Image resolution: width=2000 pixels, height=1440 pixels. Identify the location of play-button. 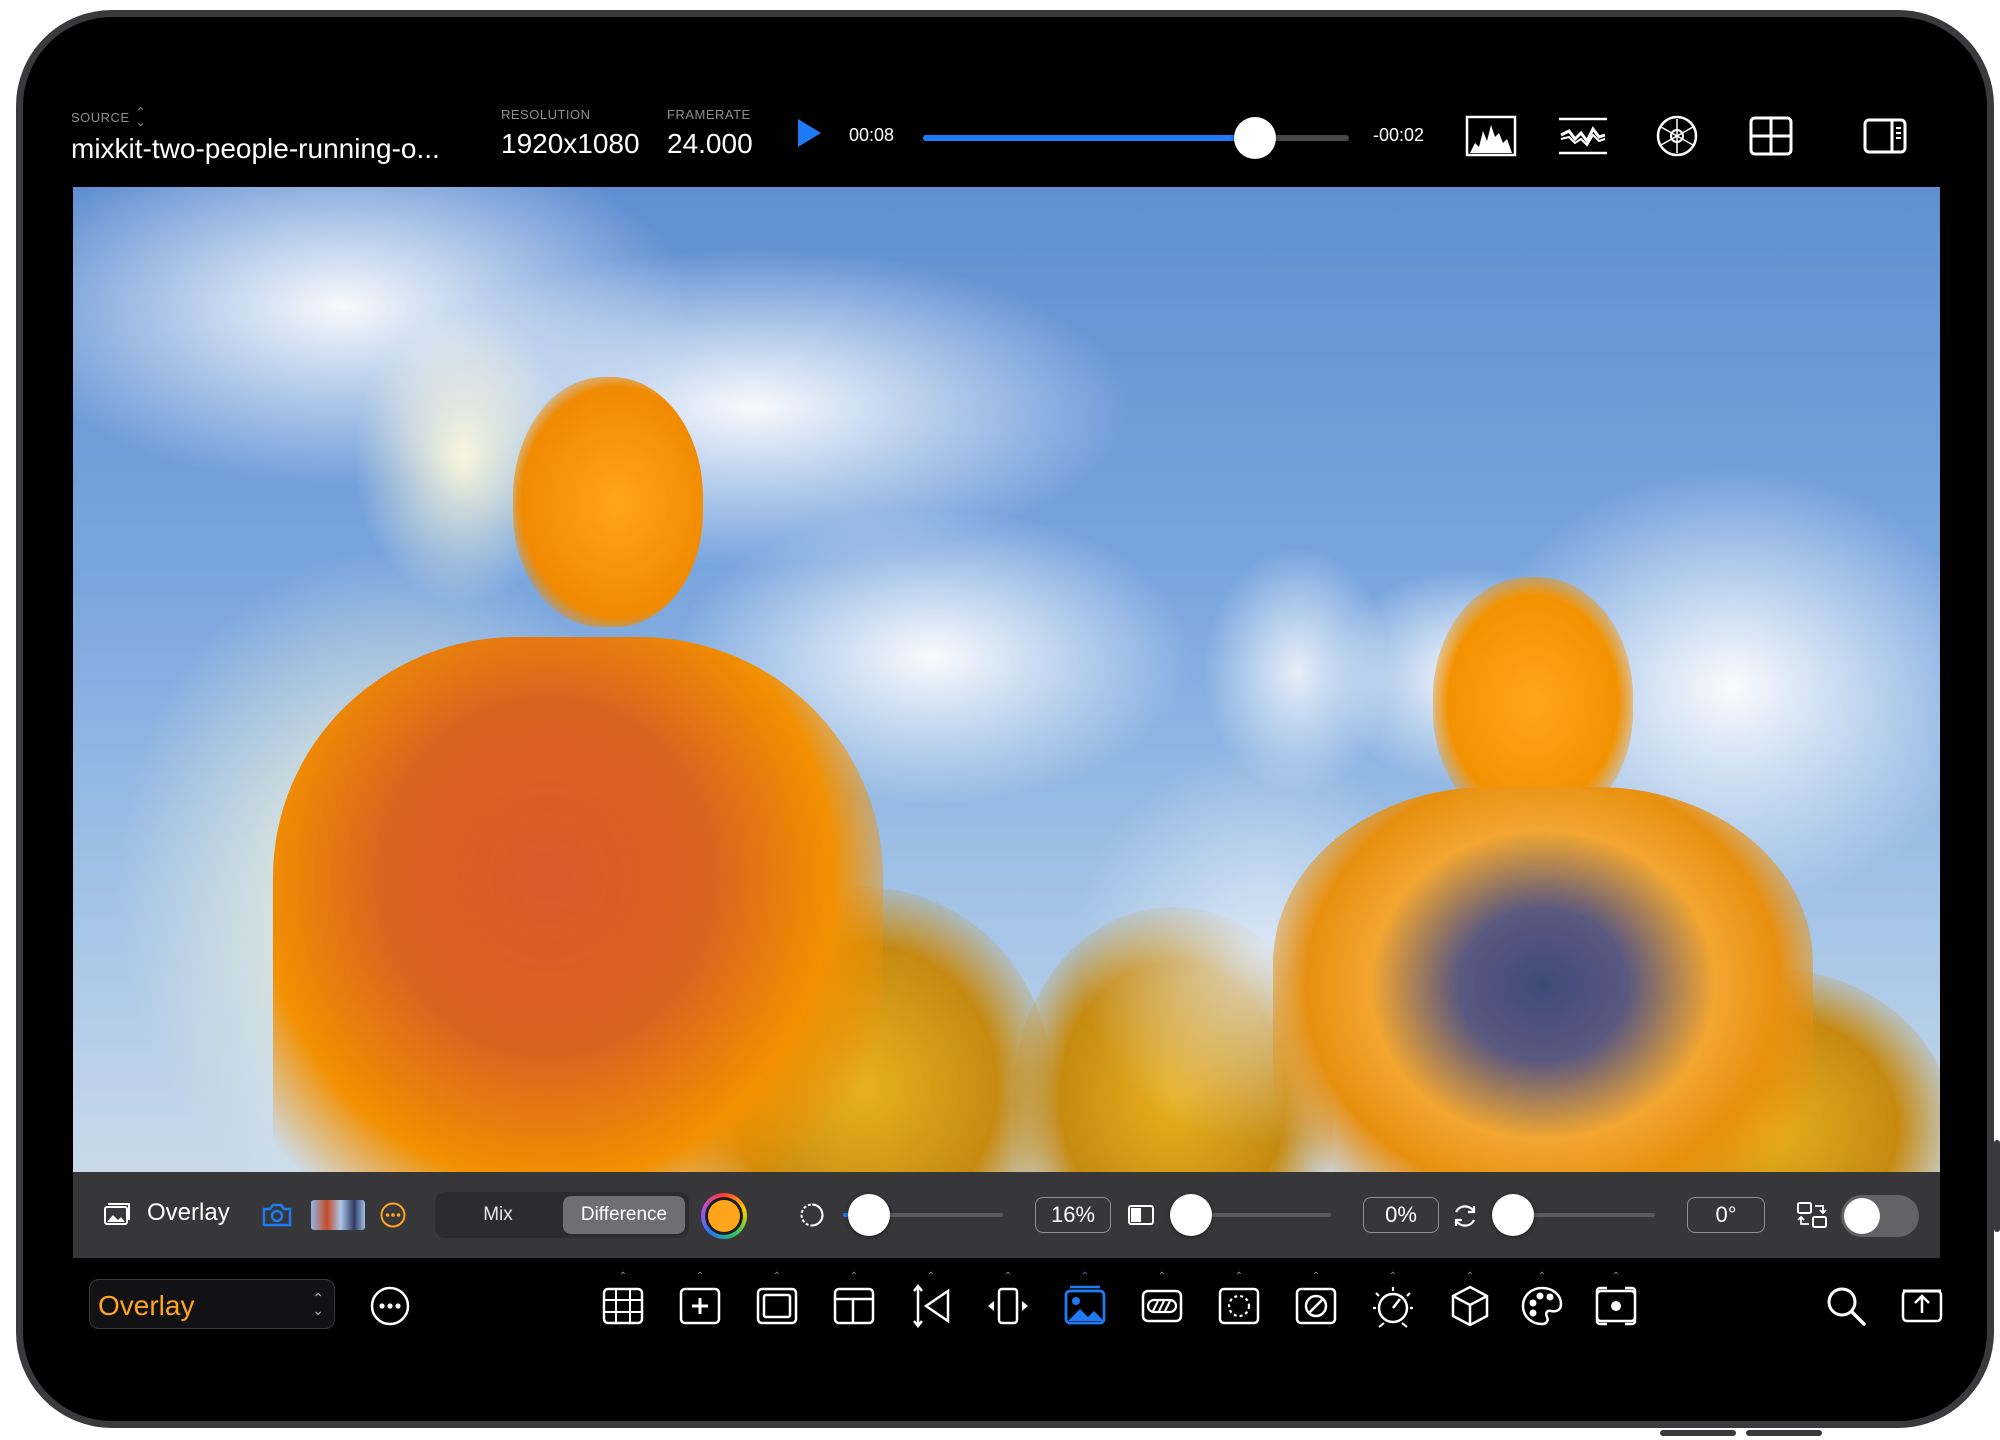
(809, 133).